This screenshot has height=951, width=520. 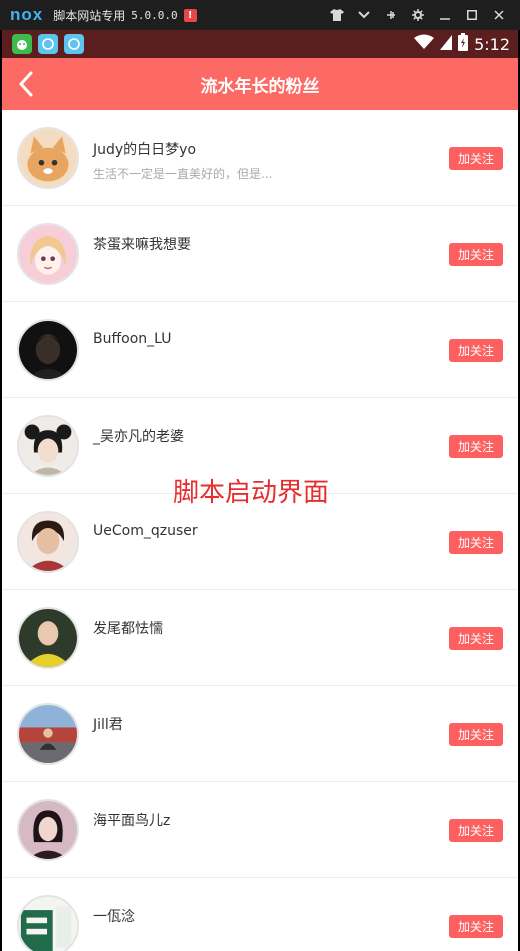 What do you see at coordinates (27, 14) in the screenshot?
I see `emulator-logo: nox` at bounding box center [27, 14].